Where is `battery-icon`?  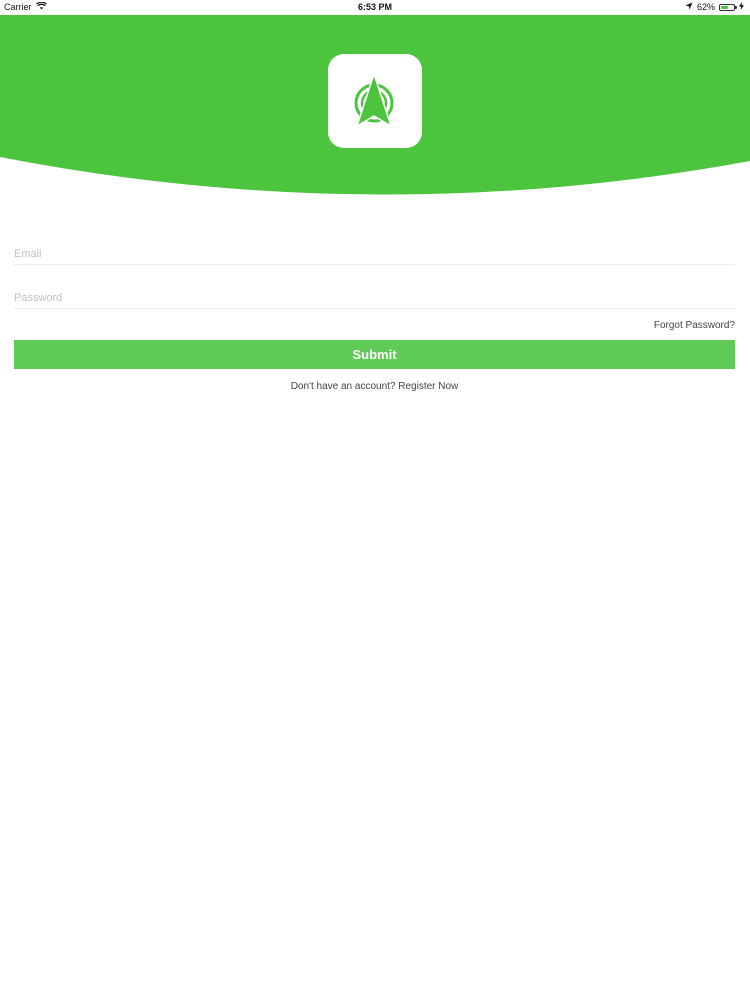
battery-icon is located at coordinates (728, 7).